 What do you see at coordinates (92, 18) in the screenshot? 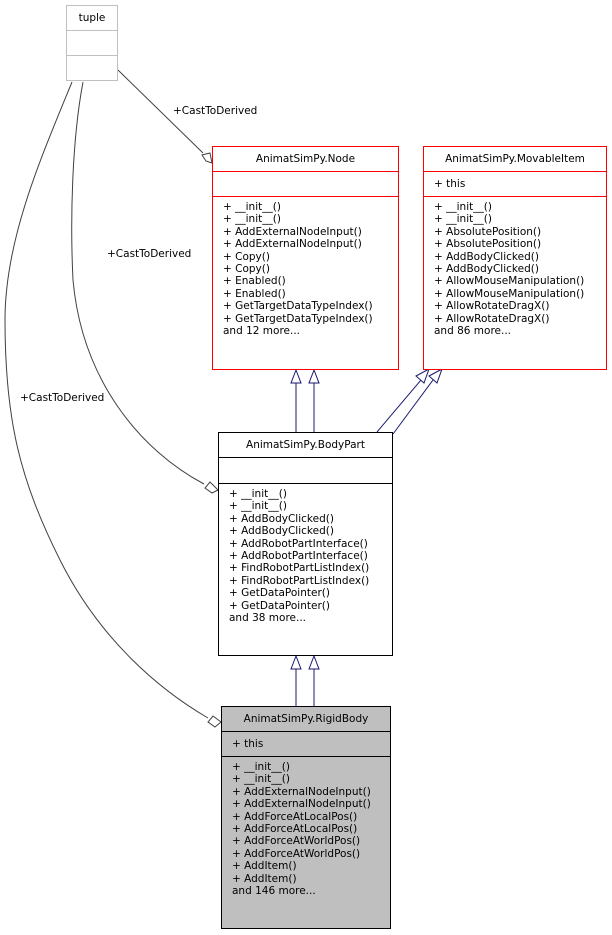
I see `class-name: tuple` at bounding box center [92, 18].